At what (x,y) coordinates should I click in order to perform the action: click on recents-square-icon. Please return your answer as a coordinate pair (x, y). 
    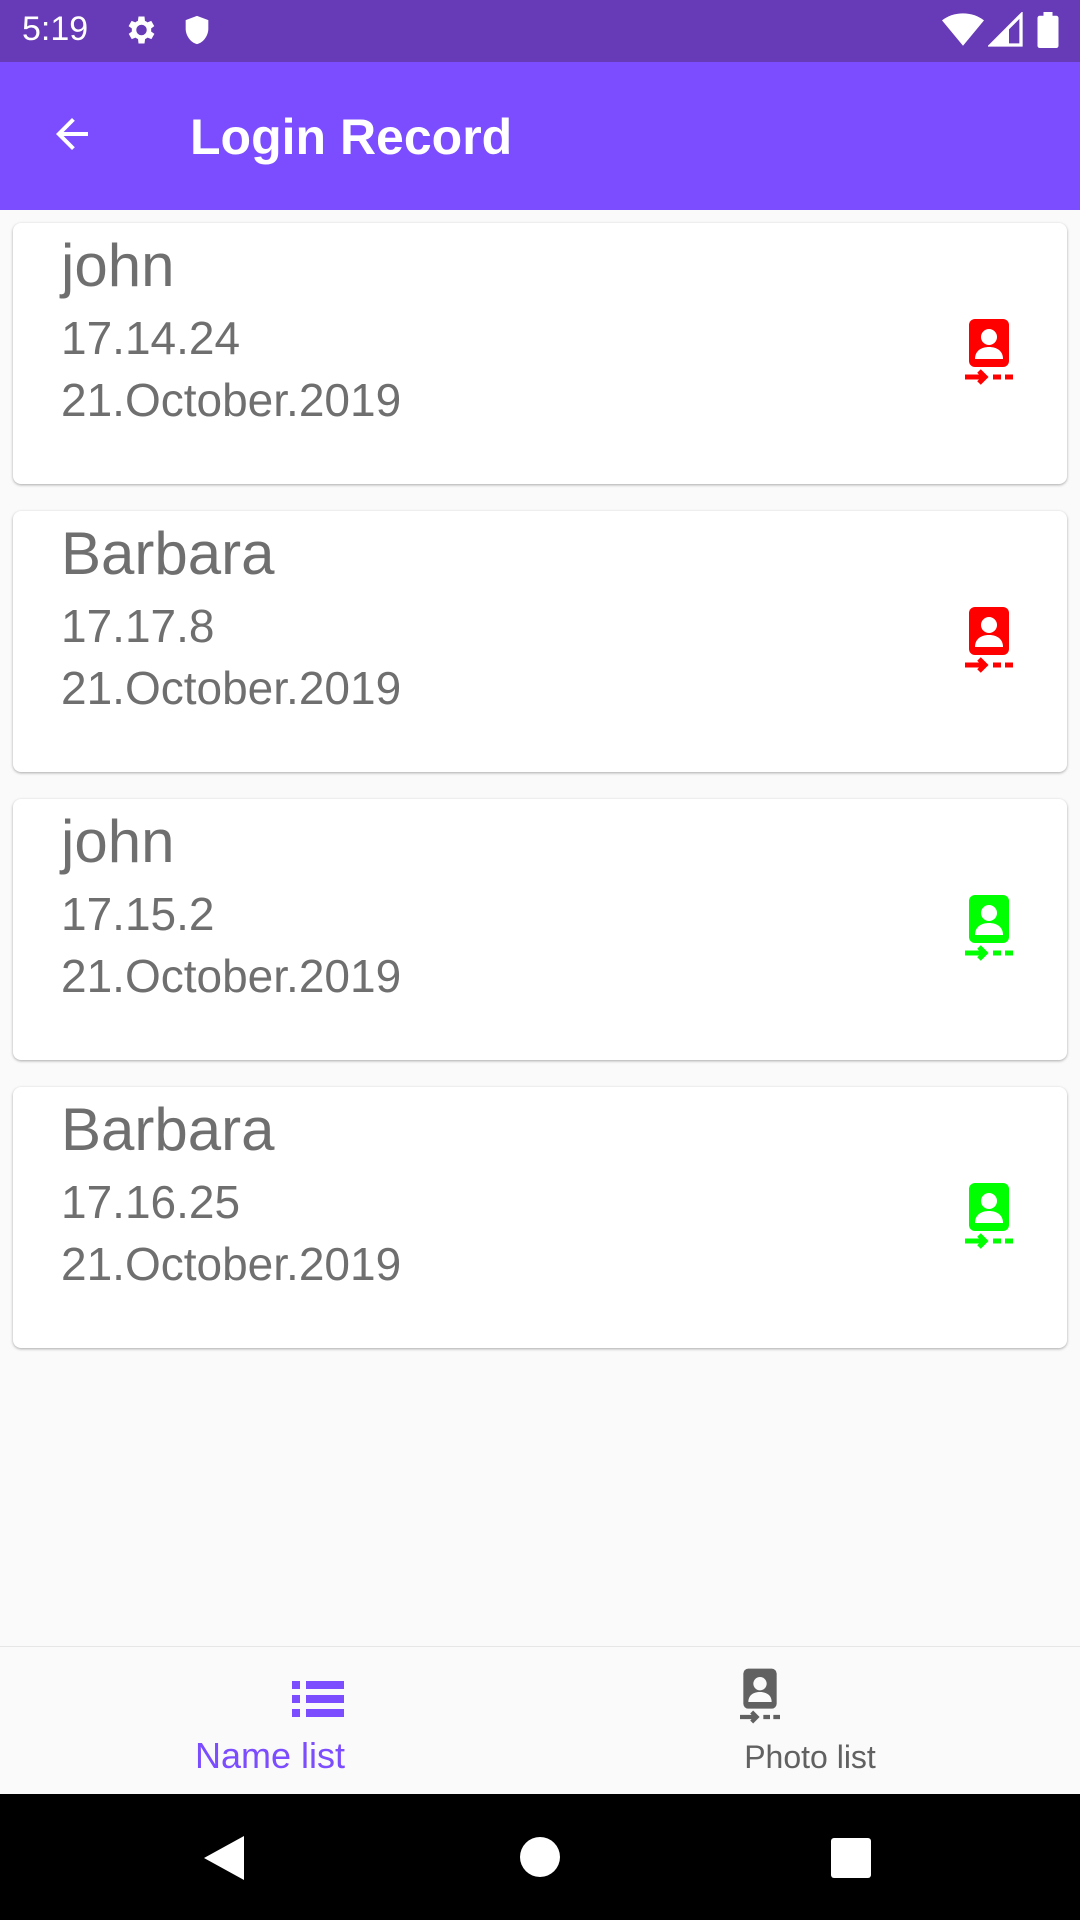
    Looking at the image, I should click on (851, 1860).